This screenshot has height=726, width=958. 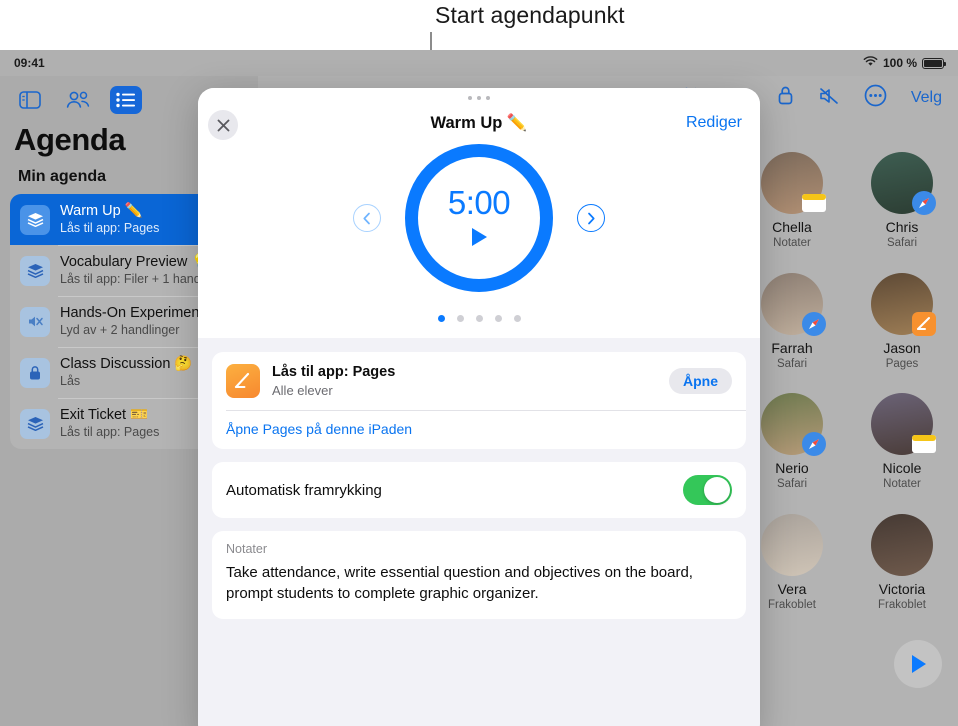 I want to click on auto-advance-row: Automatisk framrykking, so click(x=479, y=490).